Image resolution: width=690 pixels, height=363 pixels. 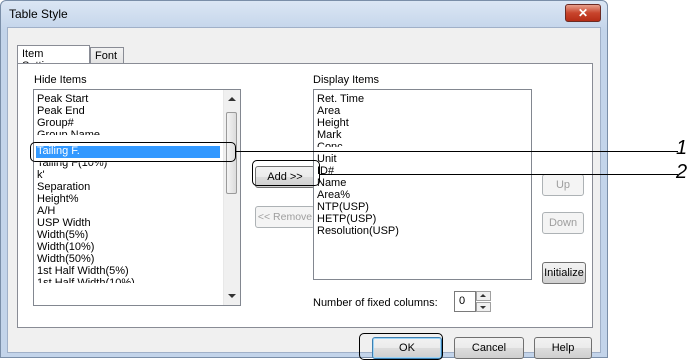 What do you see at coordinates (333, 123) in the screenshot?
I see `list-item: Height` at bounding box center [333, 123].